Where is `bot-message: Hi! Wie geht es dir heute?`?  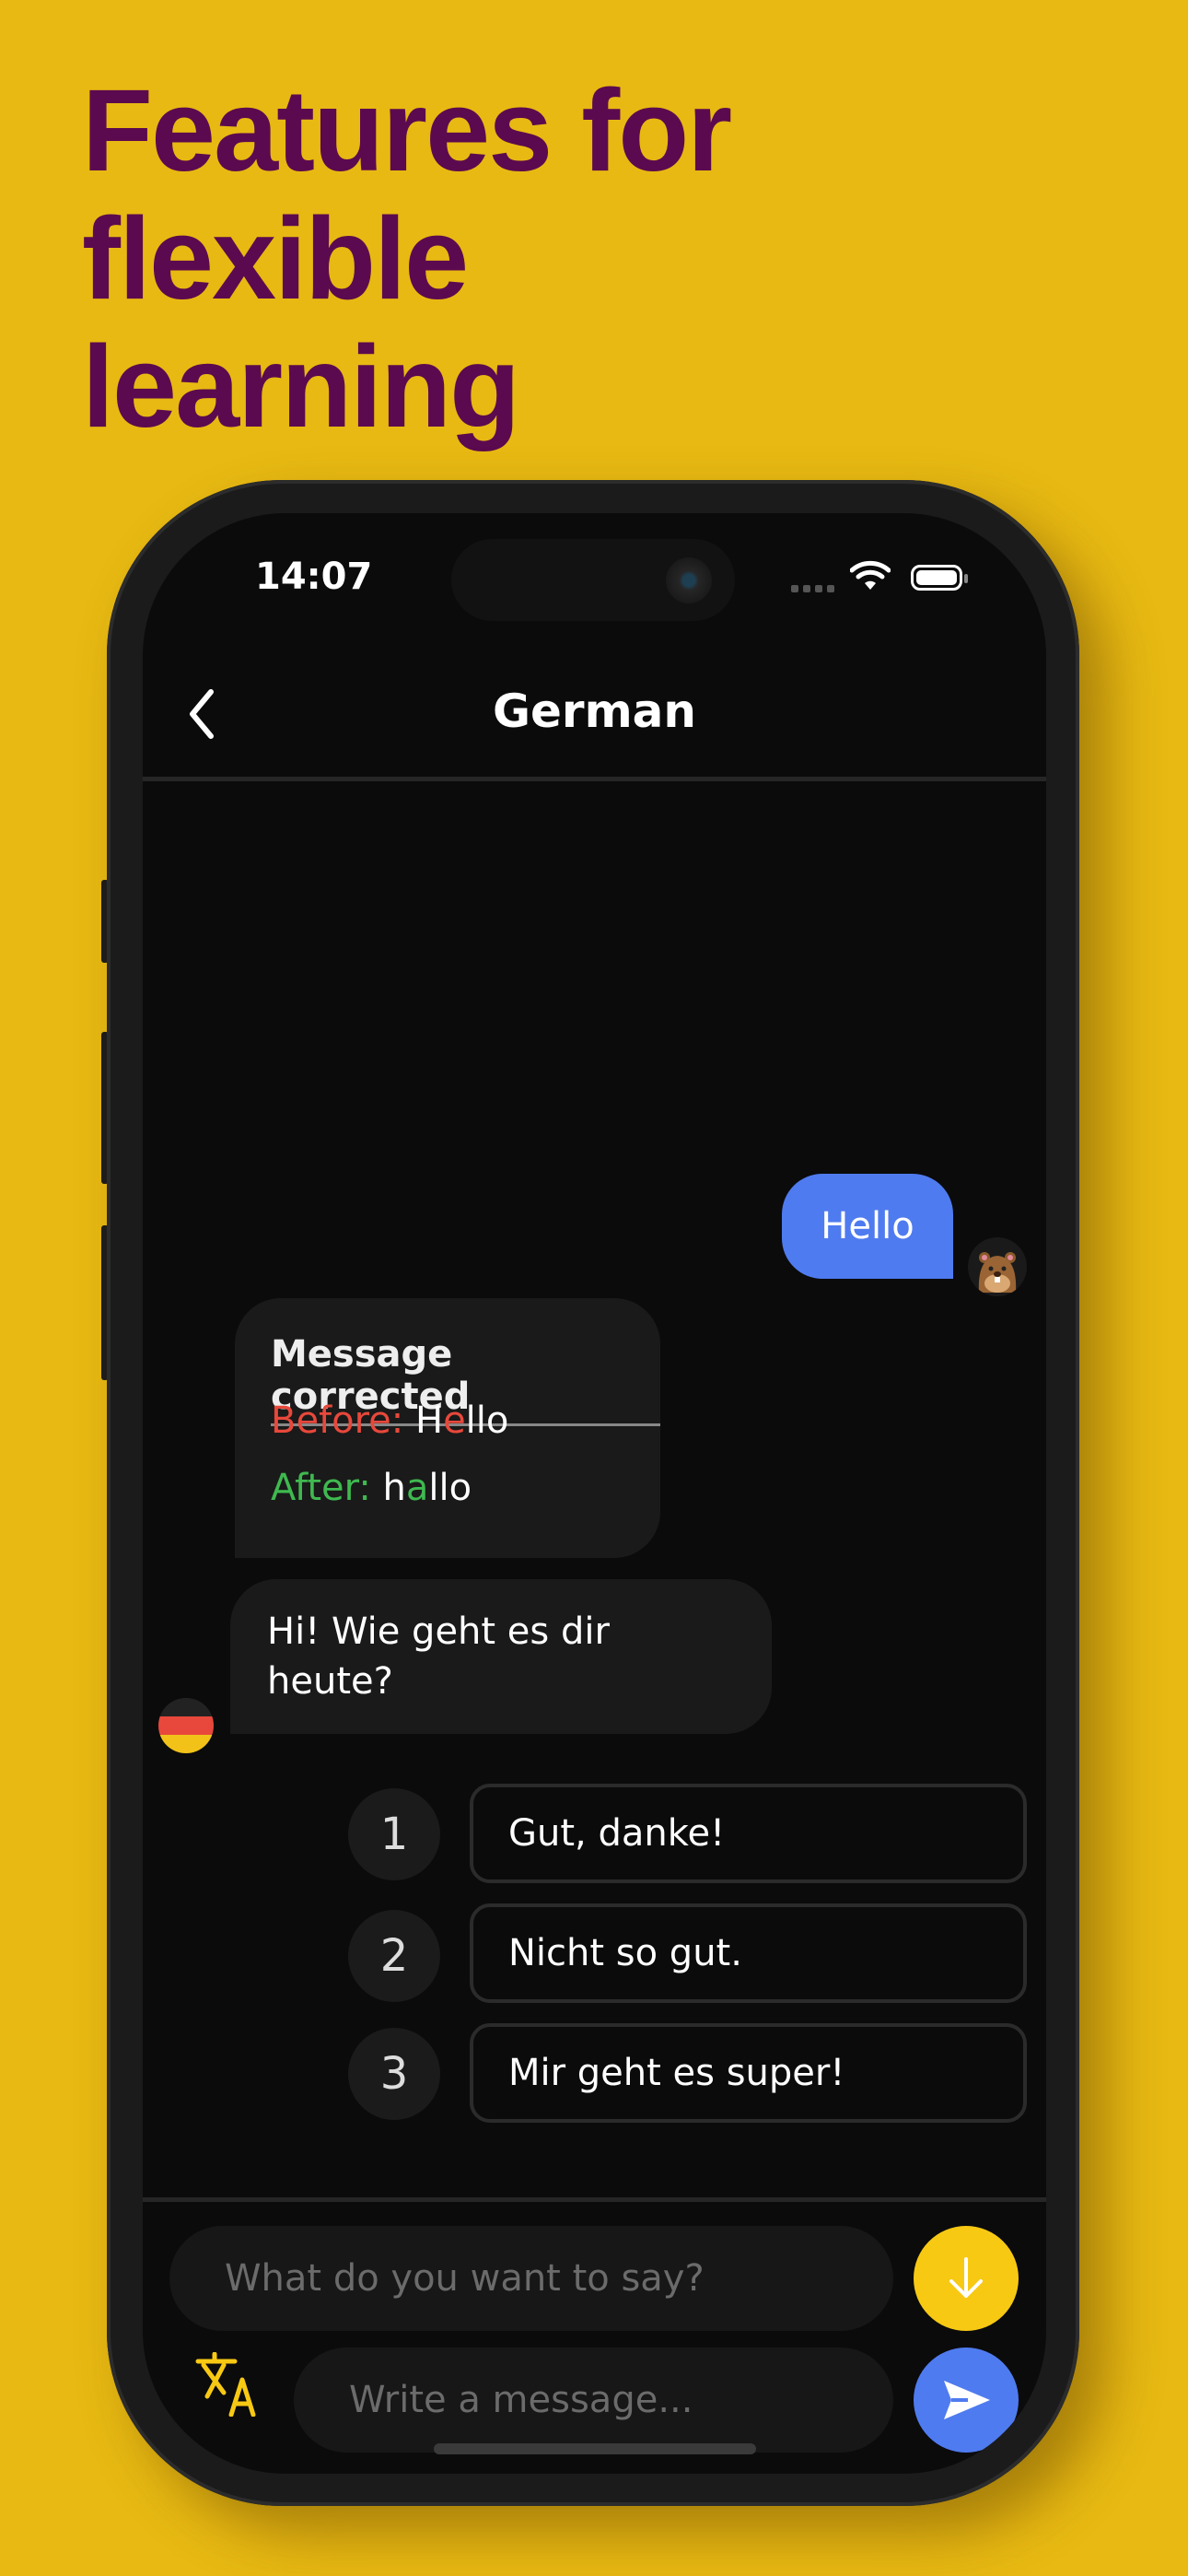 bot-message: Hi! Wie geht es dir heute? is located at coordinates (501, 1656).